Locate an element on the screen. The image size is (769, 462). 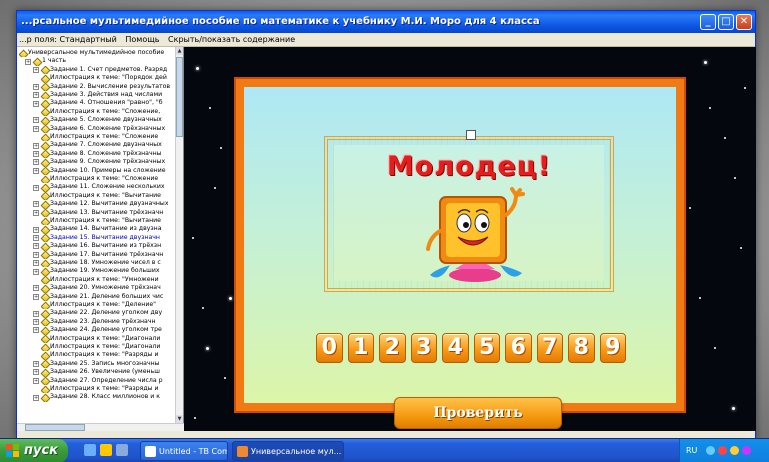
check-solution-button: Проверить решение is located at coordinates (478, 413).